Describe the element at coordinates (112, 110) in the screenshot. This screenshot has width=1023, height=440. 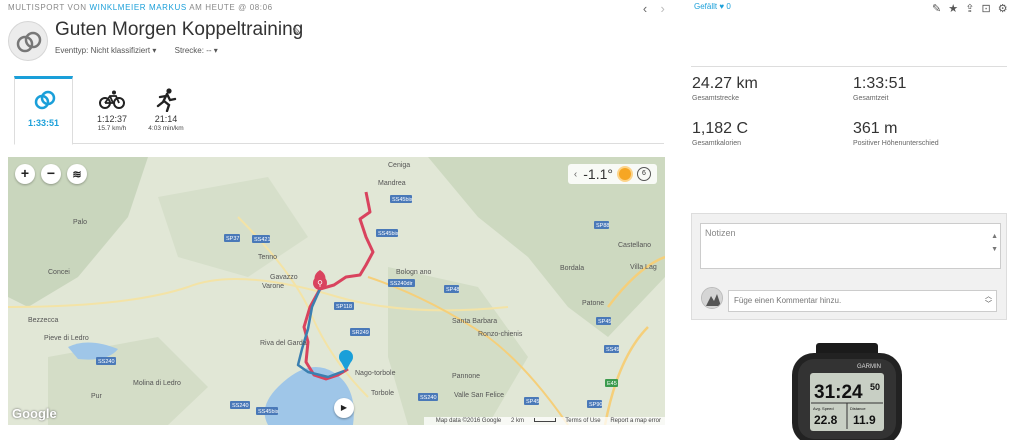
I see `tab-bike: 1:12:37 15.7 km/h` at that location.